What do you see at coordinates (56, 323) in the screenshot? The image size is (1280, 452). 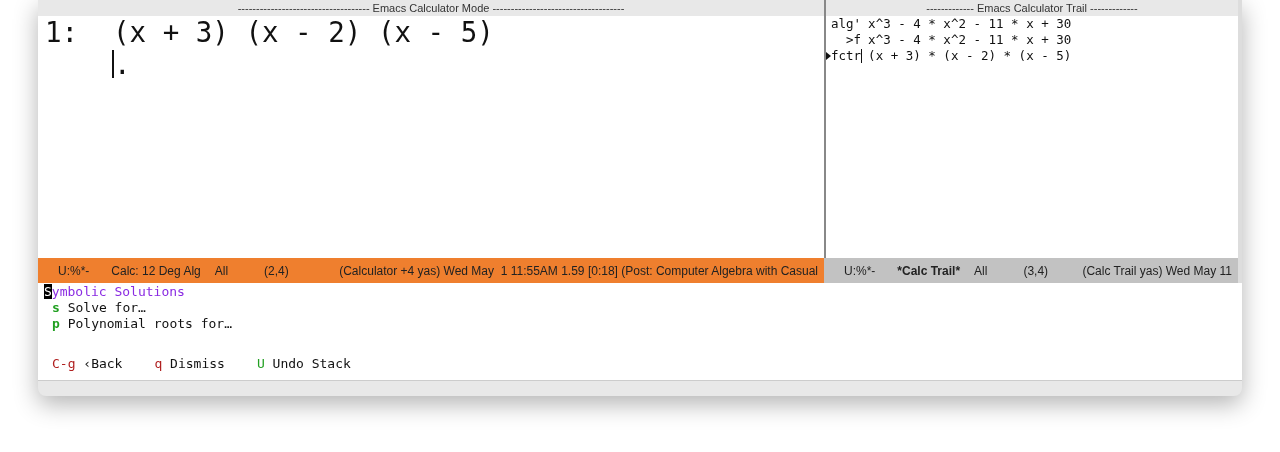 I see `shortcut-key: p` at bounding box center [56, 323].